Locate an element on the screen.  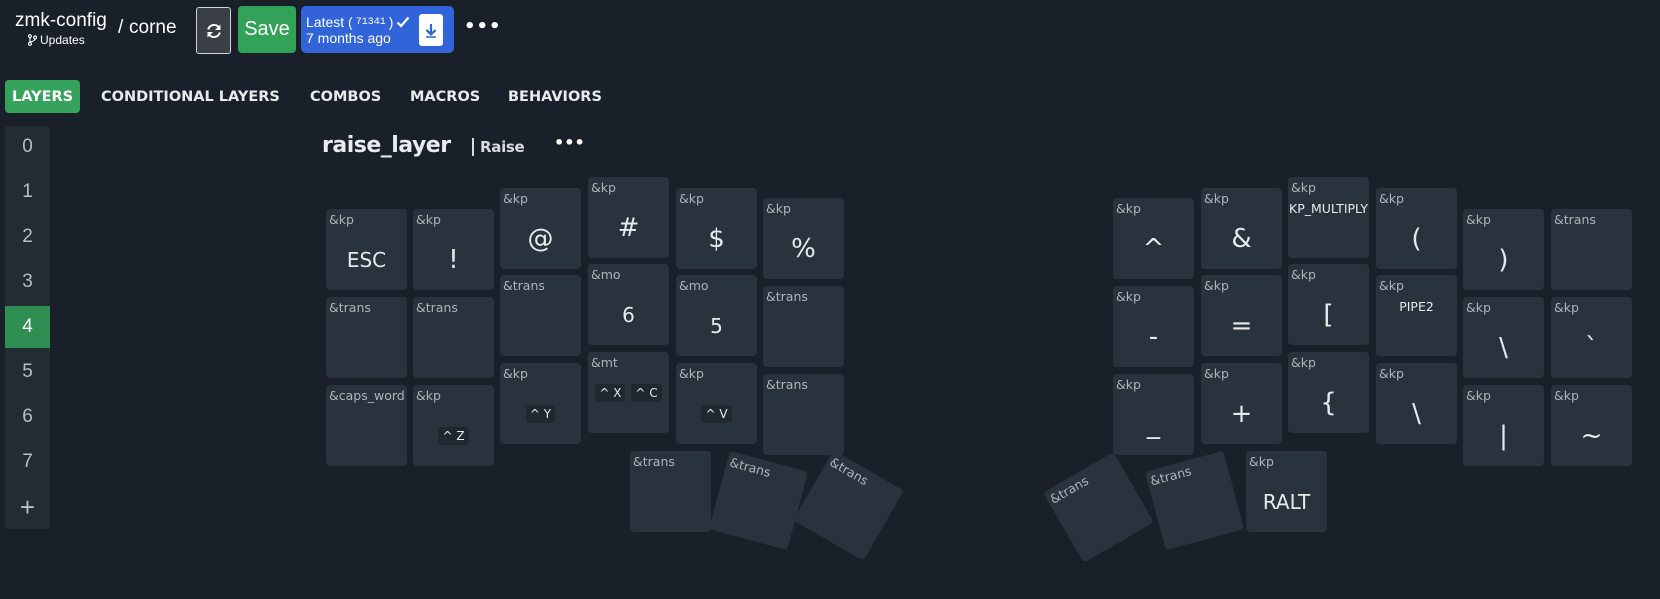
key-modifier-chip: ^ X is located at coordinates (610, 392).